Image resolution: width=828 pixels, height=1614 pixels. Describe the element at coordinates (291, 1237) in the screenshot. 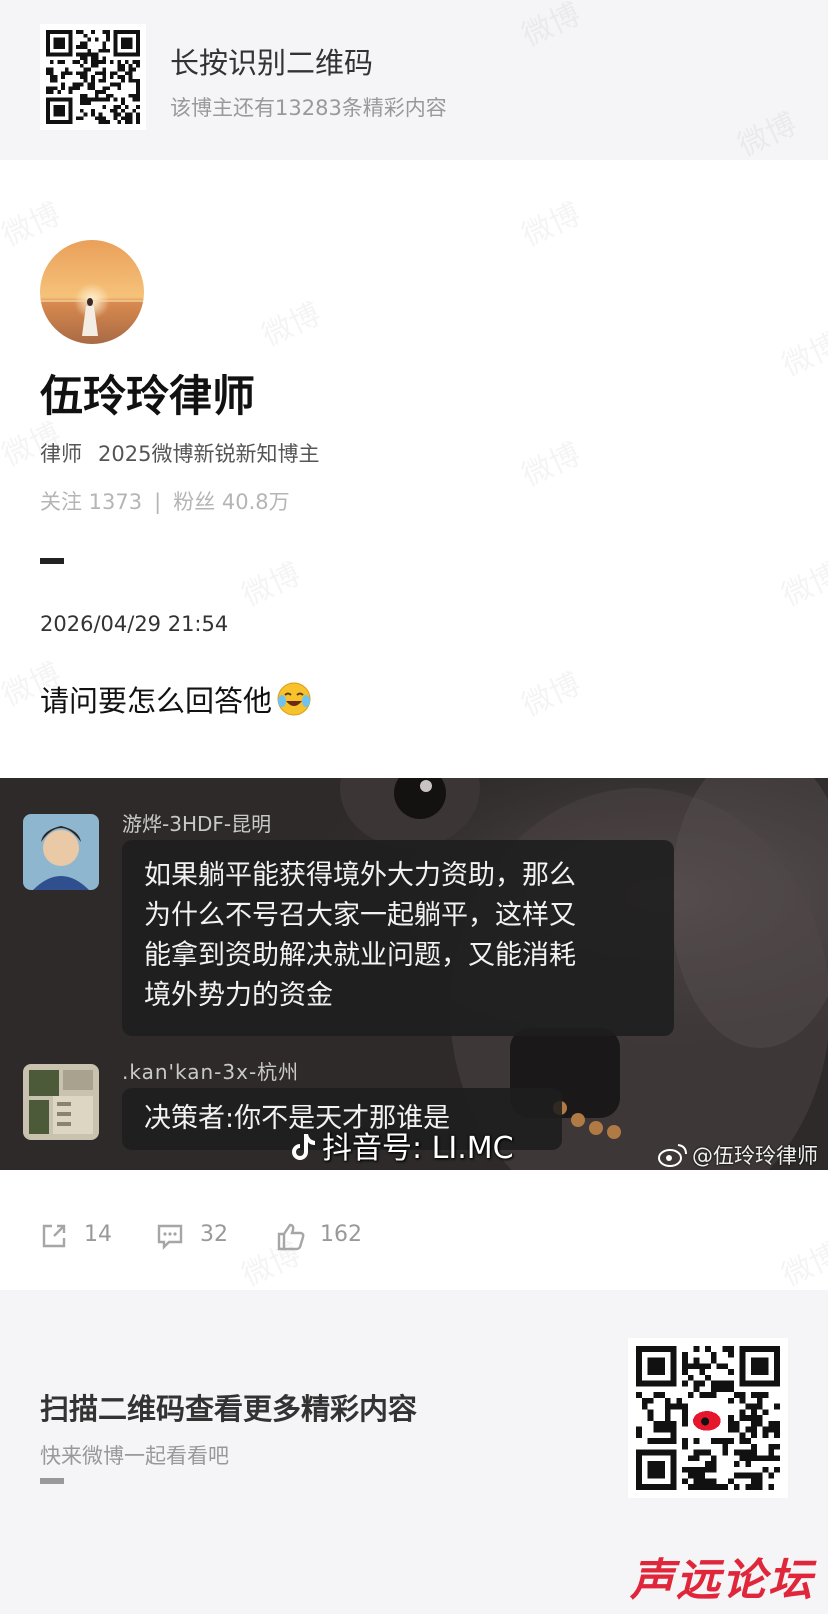

I see `thumbs-up-icon` at that location.